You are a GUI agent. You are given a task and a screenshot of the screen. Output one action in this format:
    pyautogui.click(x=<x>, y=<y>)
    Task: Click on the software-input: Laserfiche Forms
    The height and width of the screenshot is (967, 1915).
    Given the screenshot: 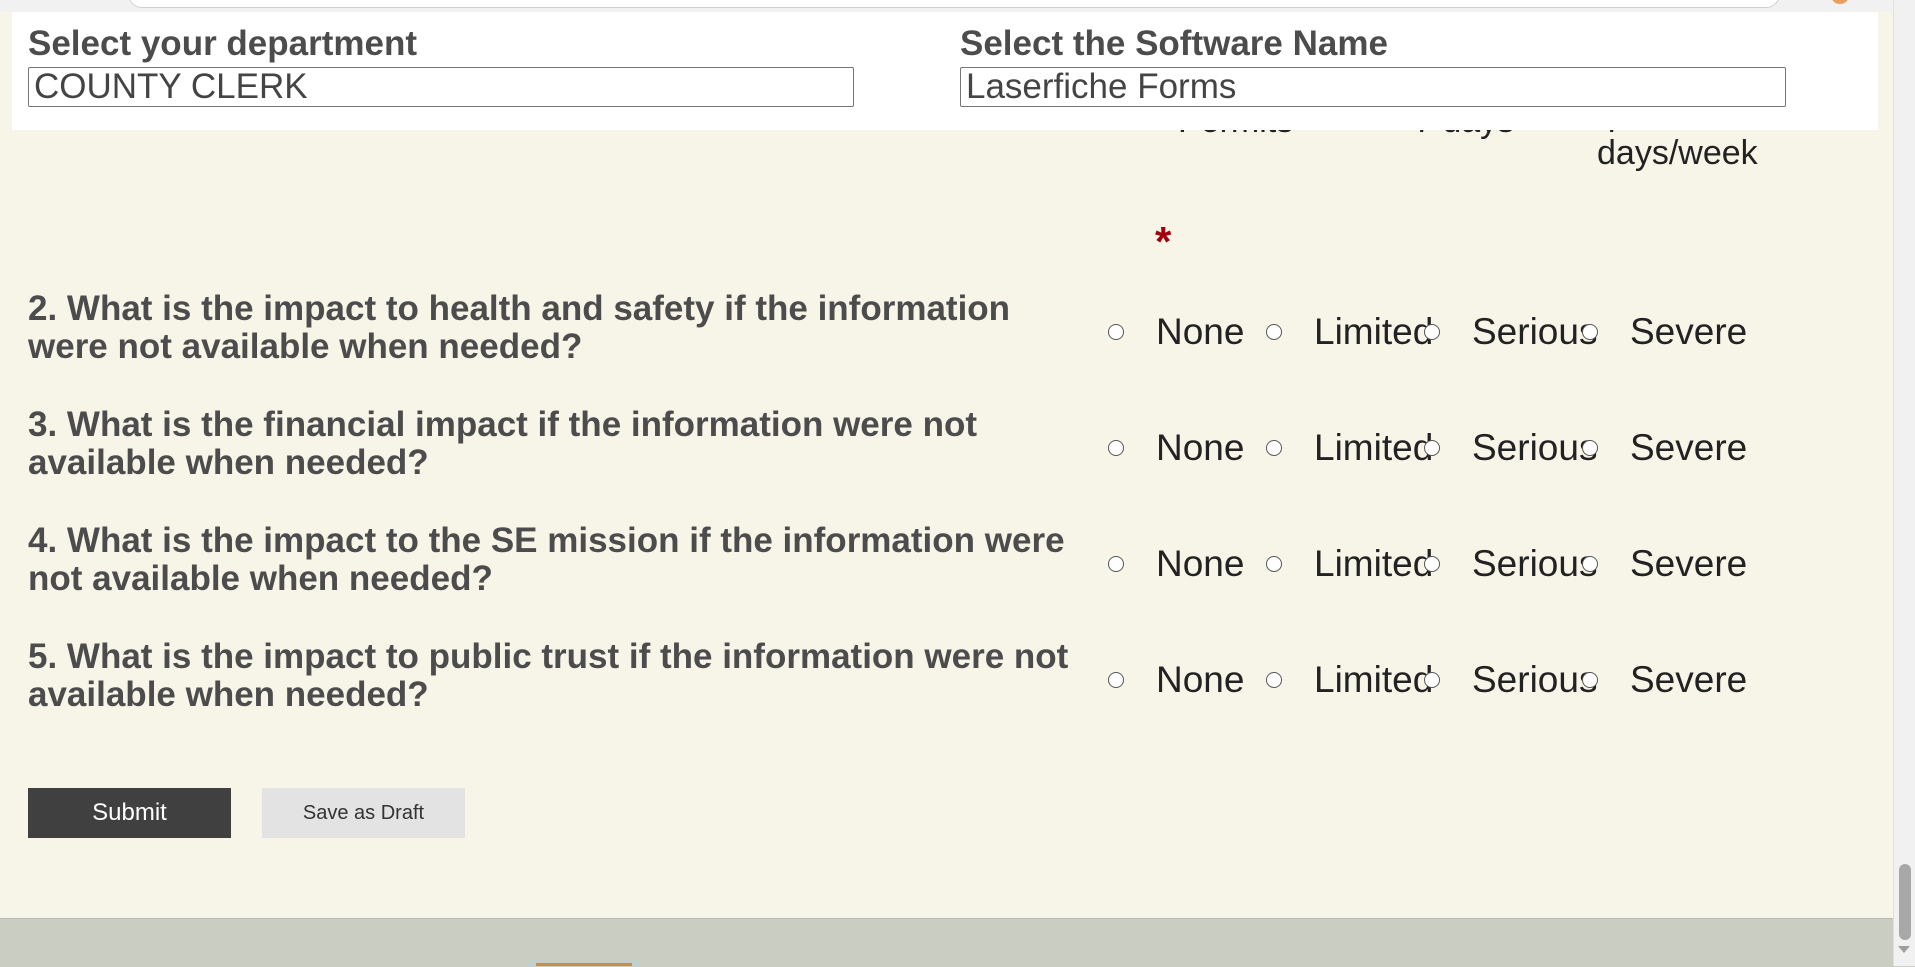 What is the action you would take?
    pyautogui.click(x=1373, y=87)
    